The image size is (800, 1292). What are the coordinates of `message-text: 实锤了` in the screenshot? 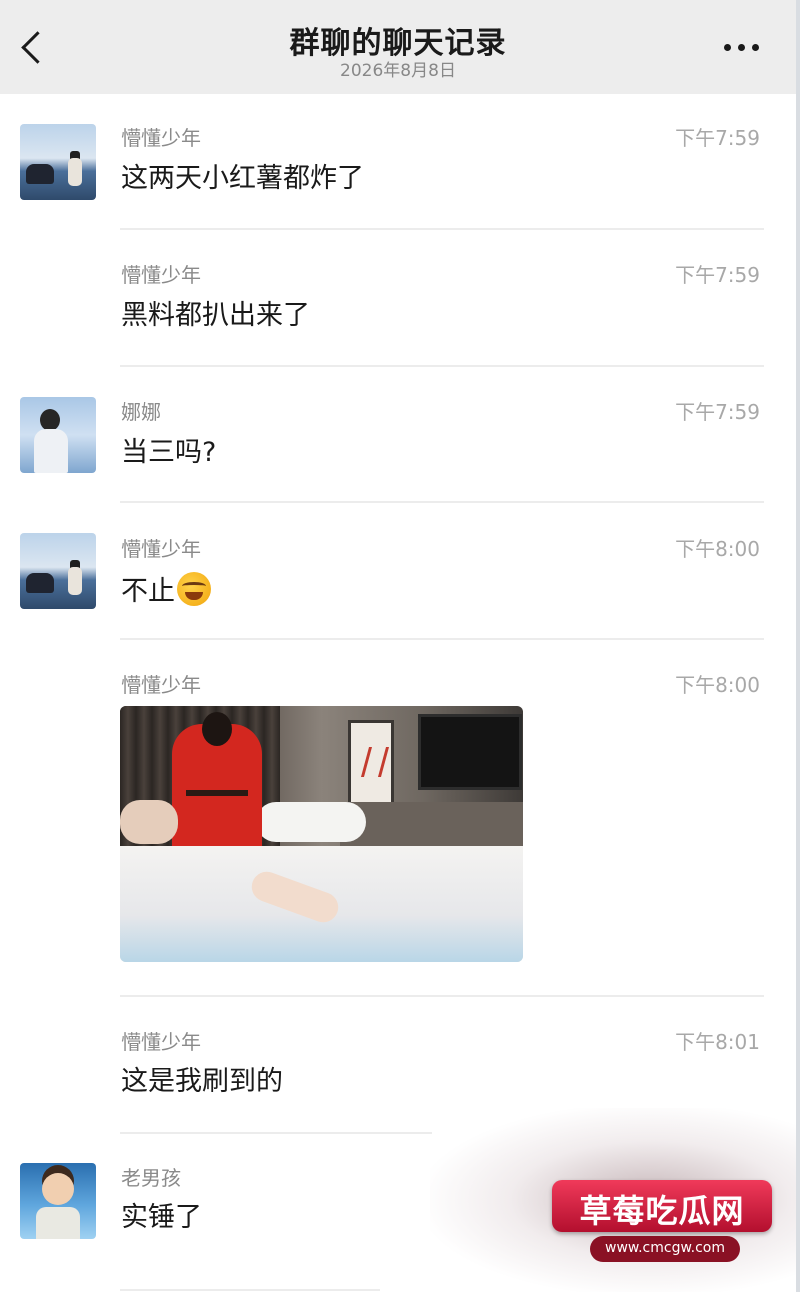 It's located at (161, 1217).